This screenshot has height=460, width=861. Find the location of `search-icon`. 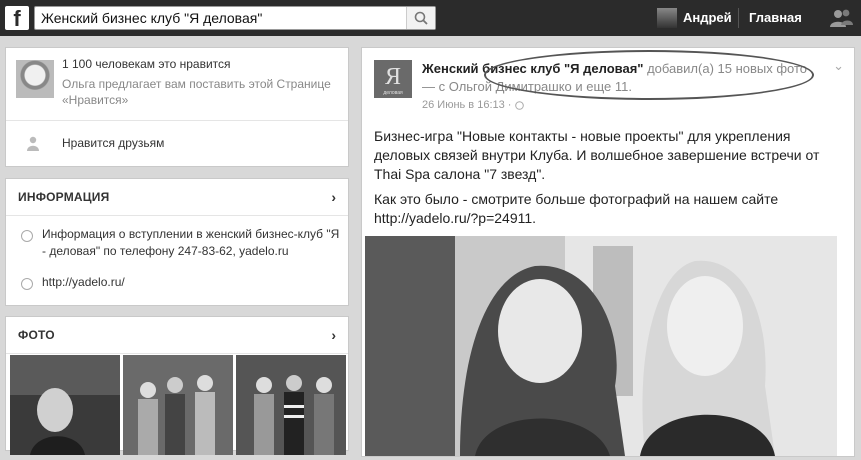

search-icon is located at coordinates (421, 18).